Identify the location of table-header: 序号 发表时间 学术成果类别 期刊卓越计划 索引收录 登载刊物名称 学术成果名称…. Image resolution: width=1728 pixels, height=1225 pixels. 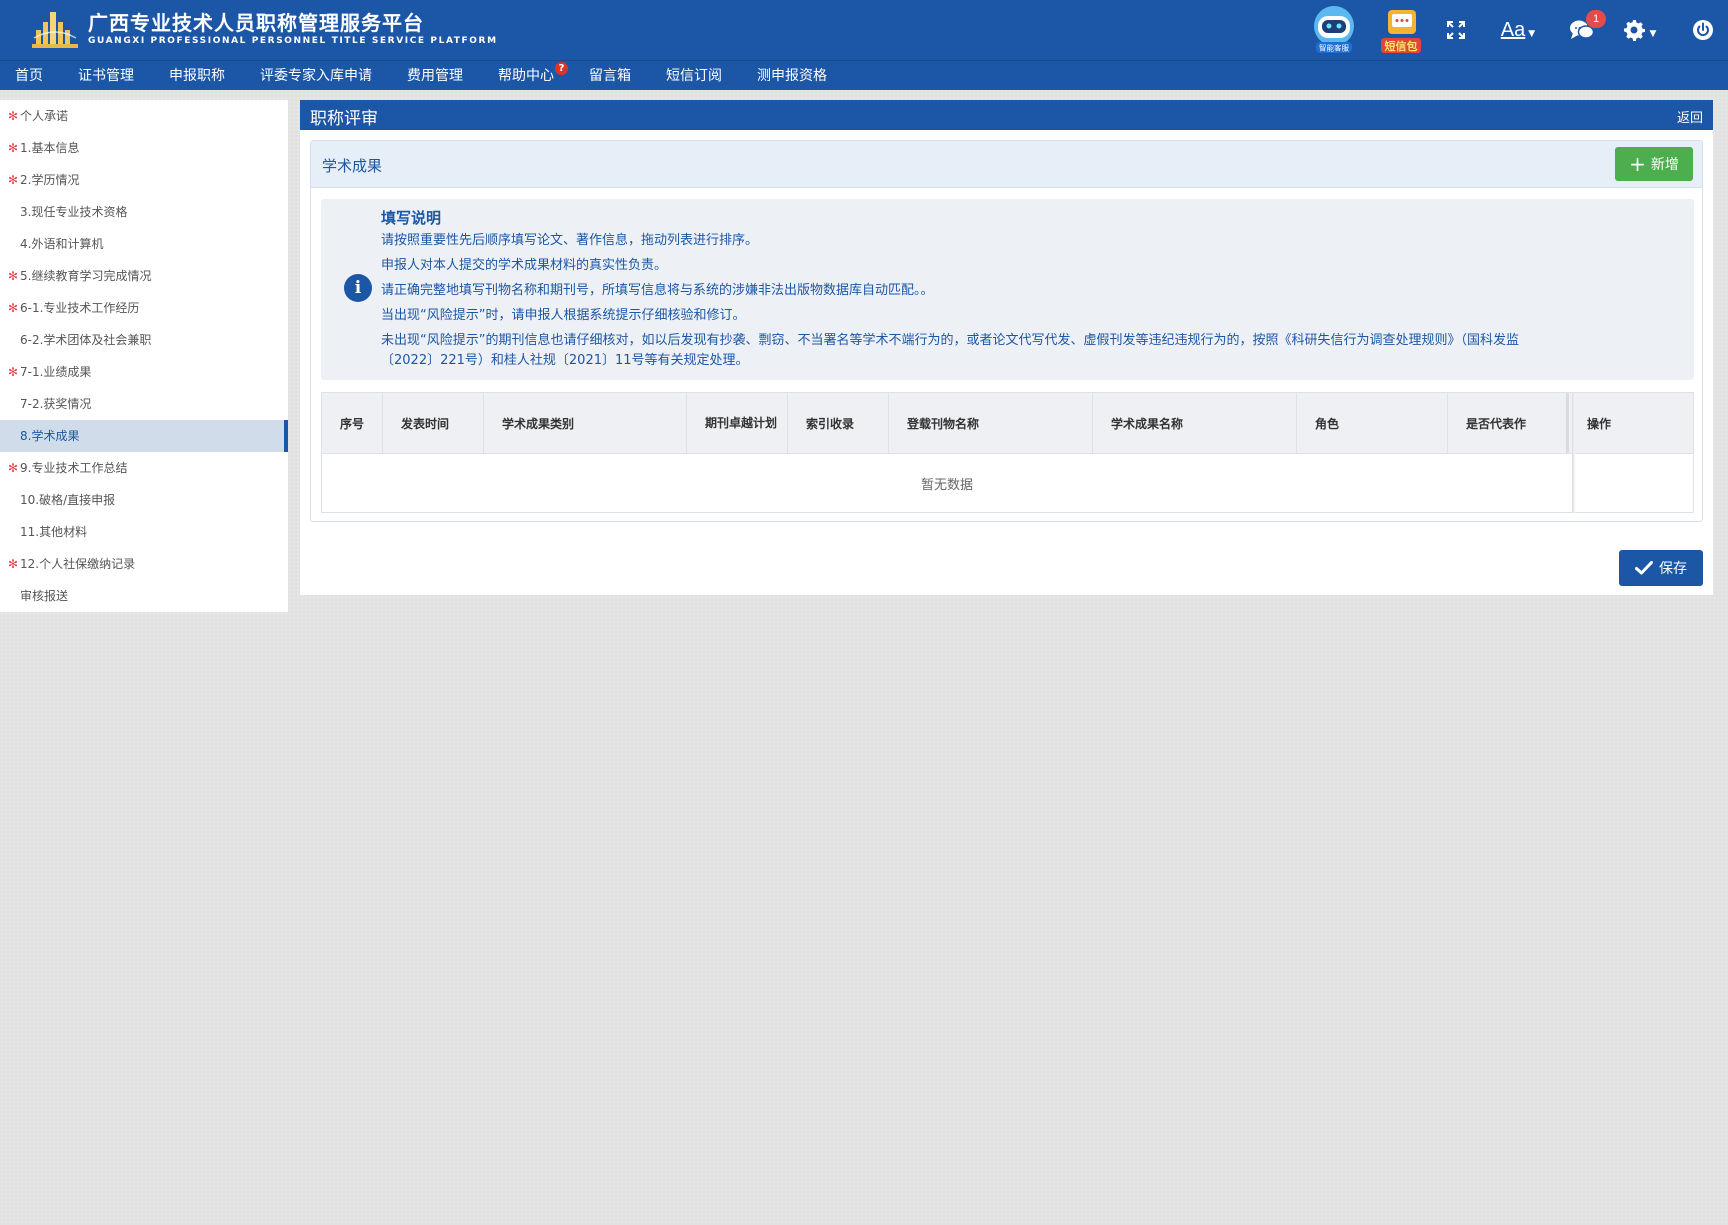
(1007, 423).